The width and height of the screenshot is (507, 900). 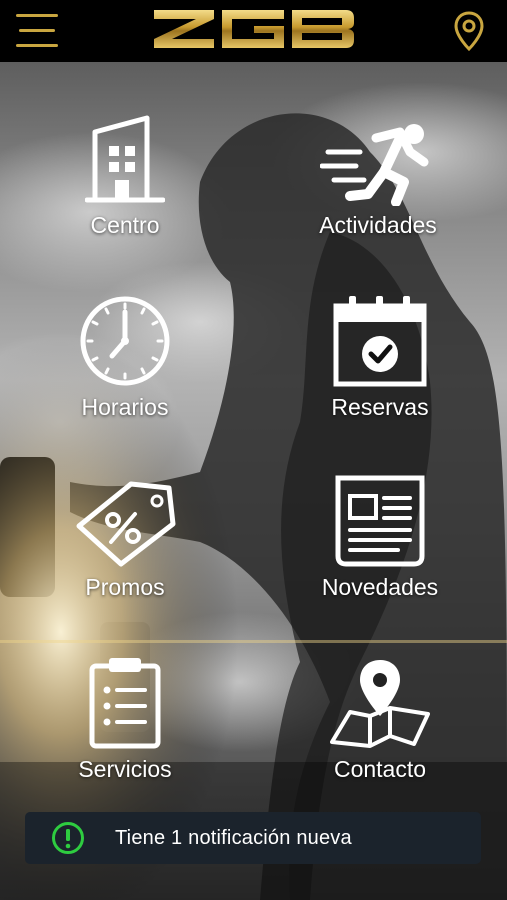 I want to click on menu-item-contacto: Contacto, so click(x=380, y=719).